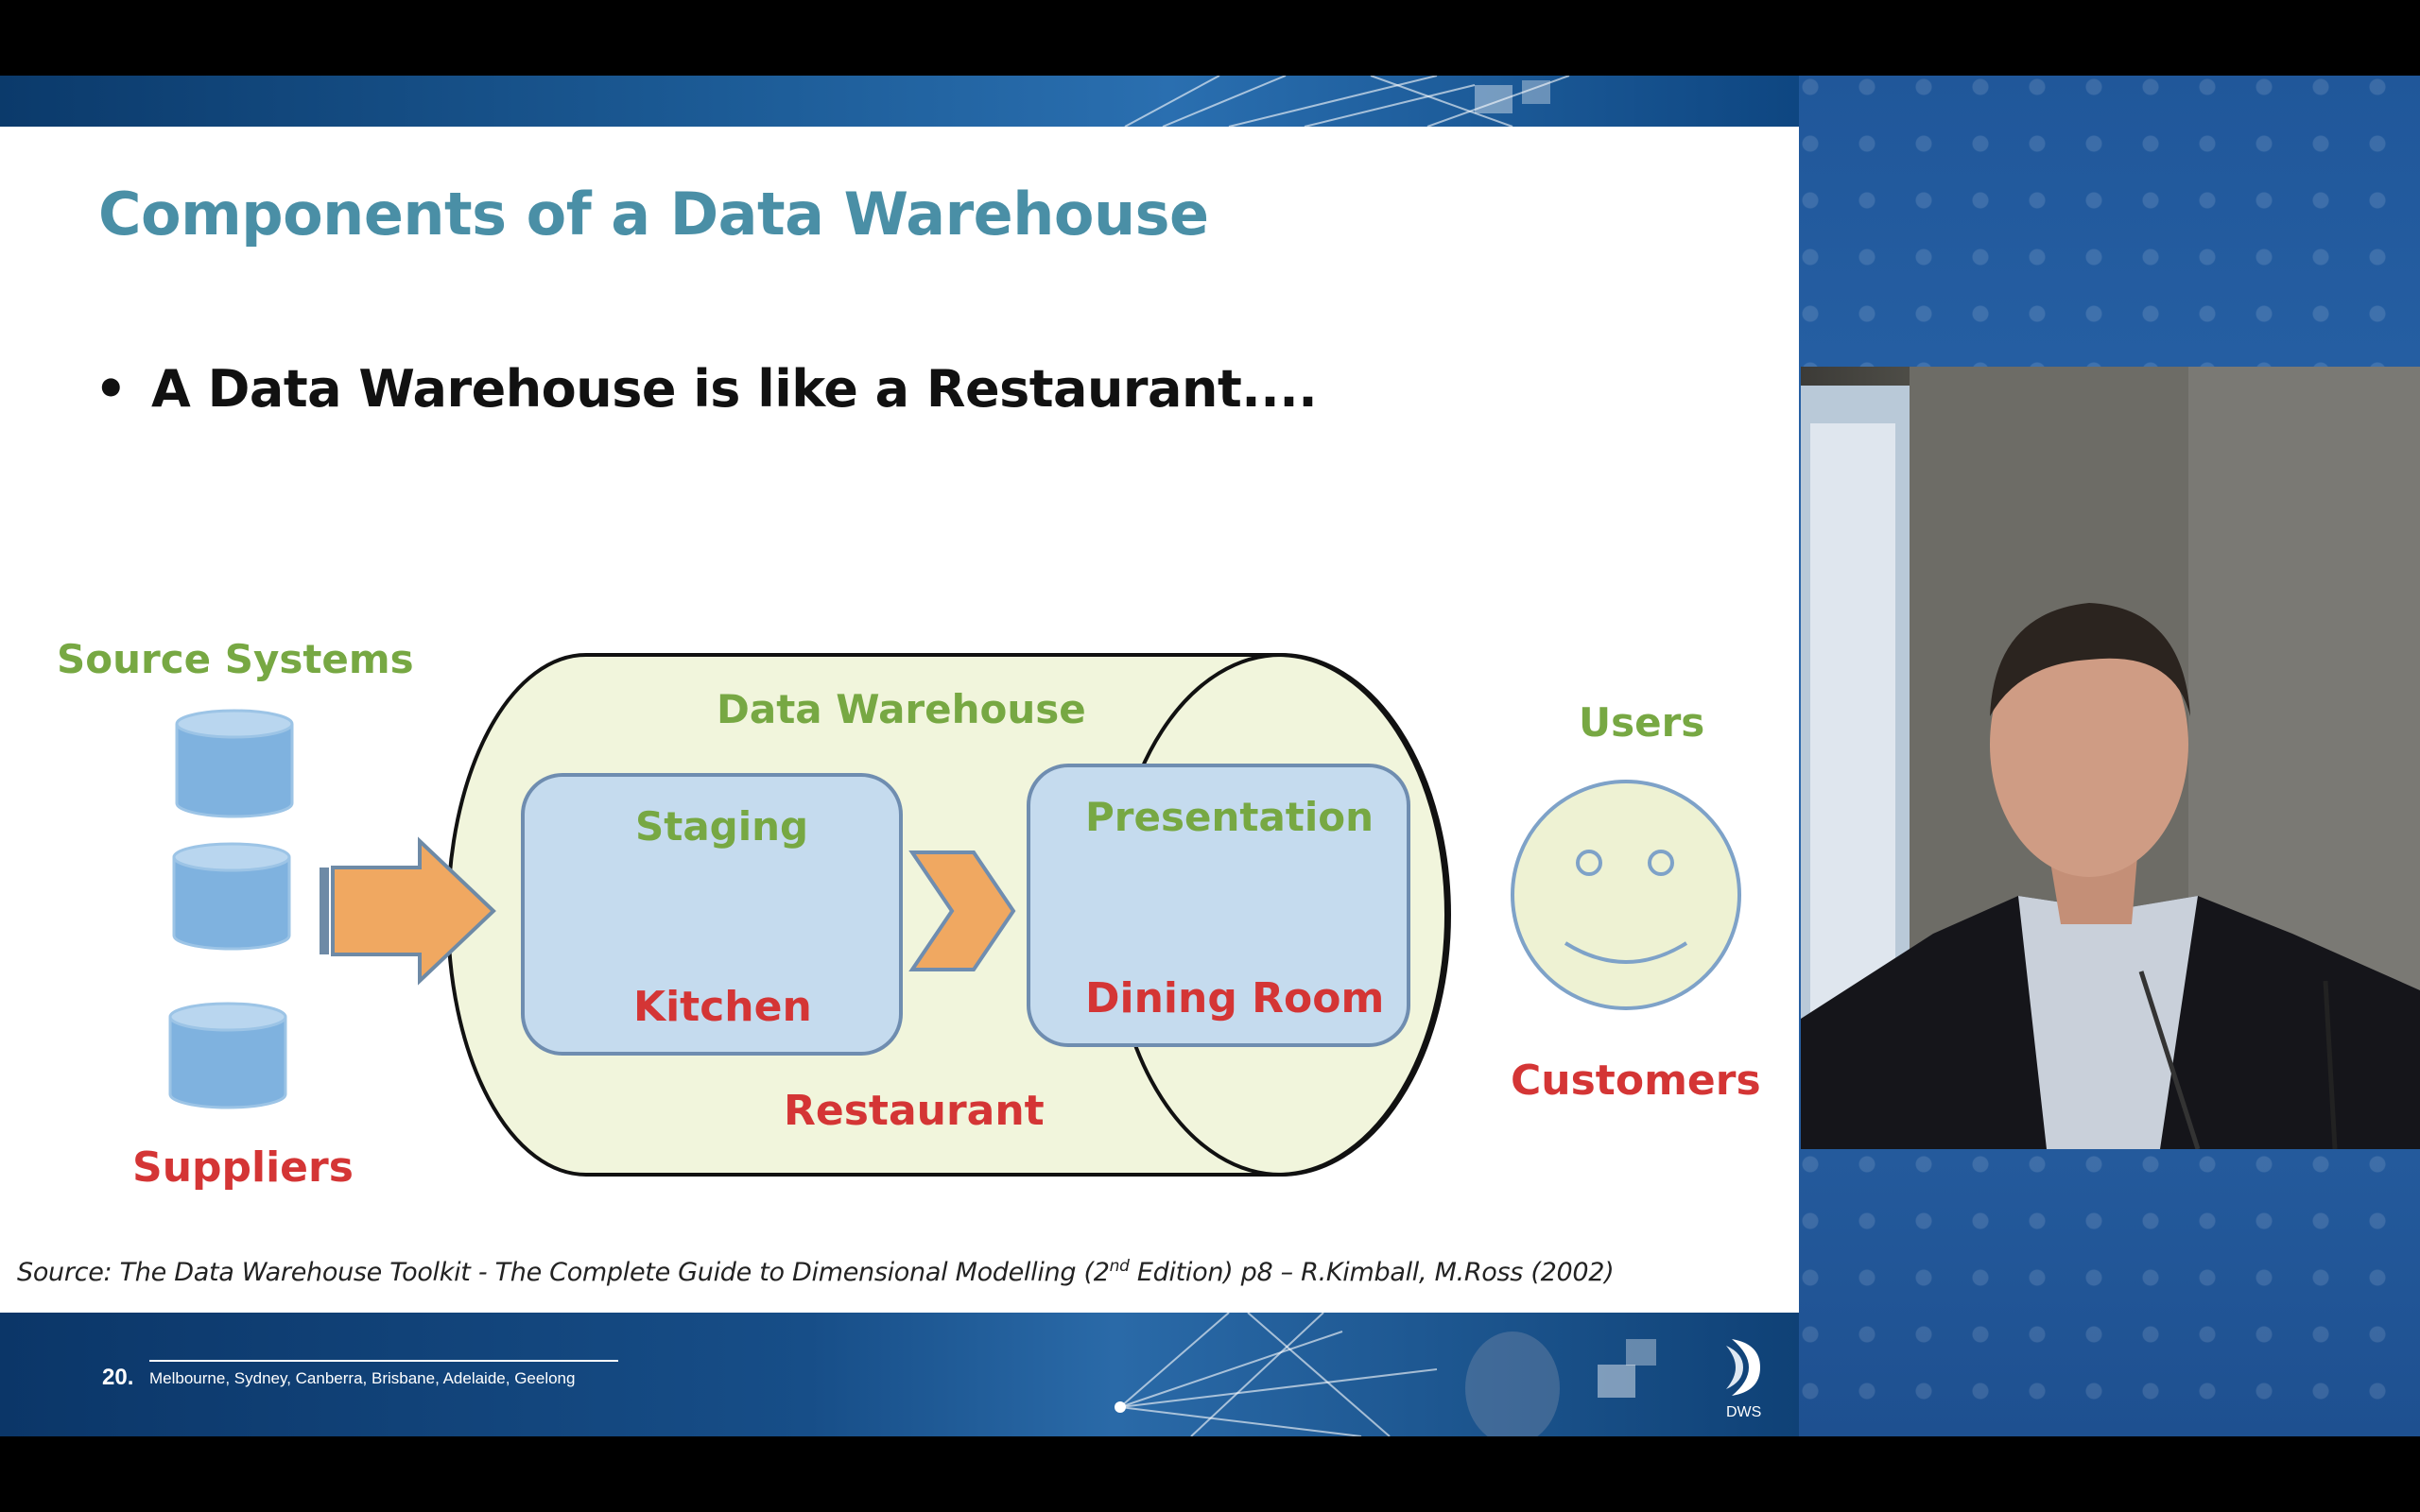 The height and width of the screenshot is (1512, 2420). Describe the element at coordinates (722, 826) in the screenshot. I see `staging-label: Staging` at that location.